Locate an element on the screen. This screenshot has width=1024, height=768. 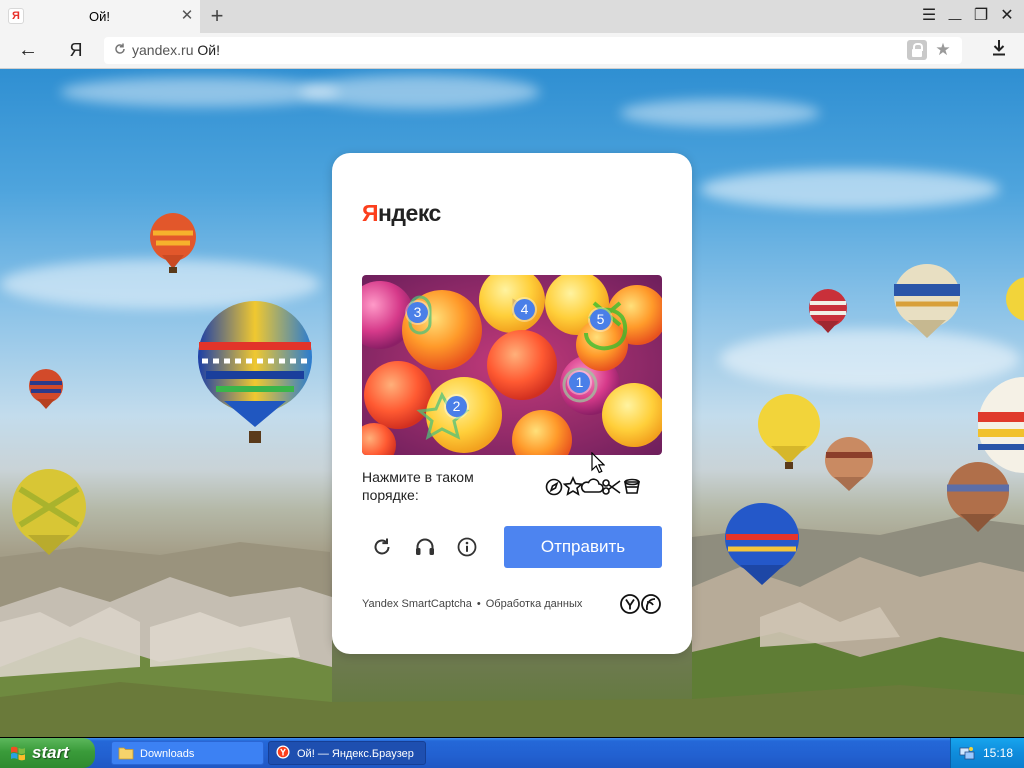
info-button is located at coordinates (467, 547).